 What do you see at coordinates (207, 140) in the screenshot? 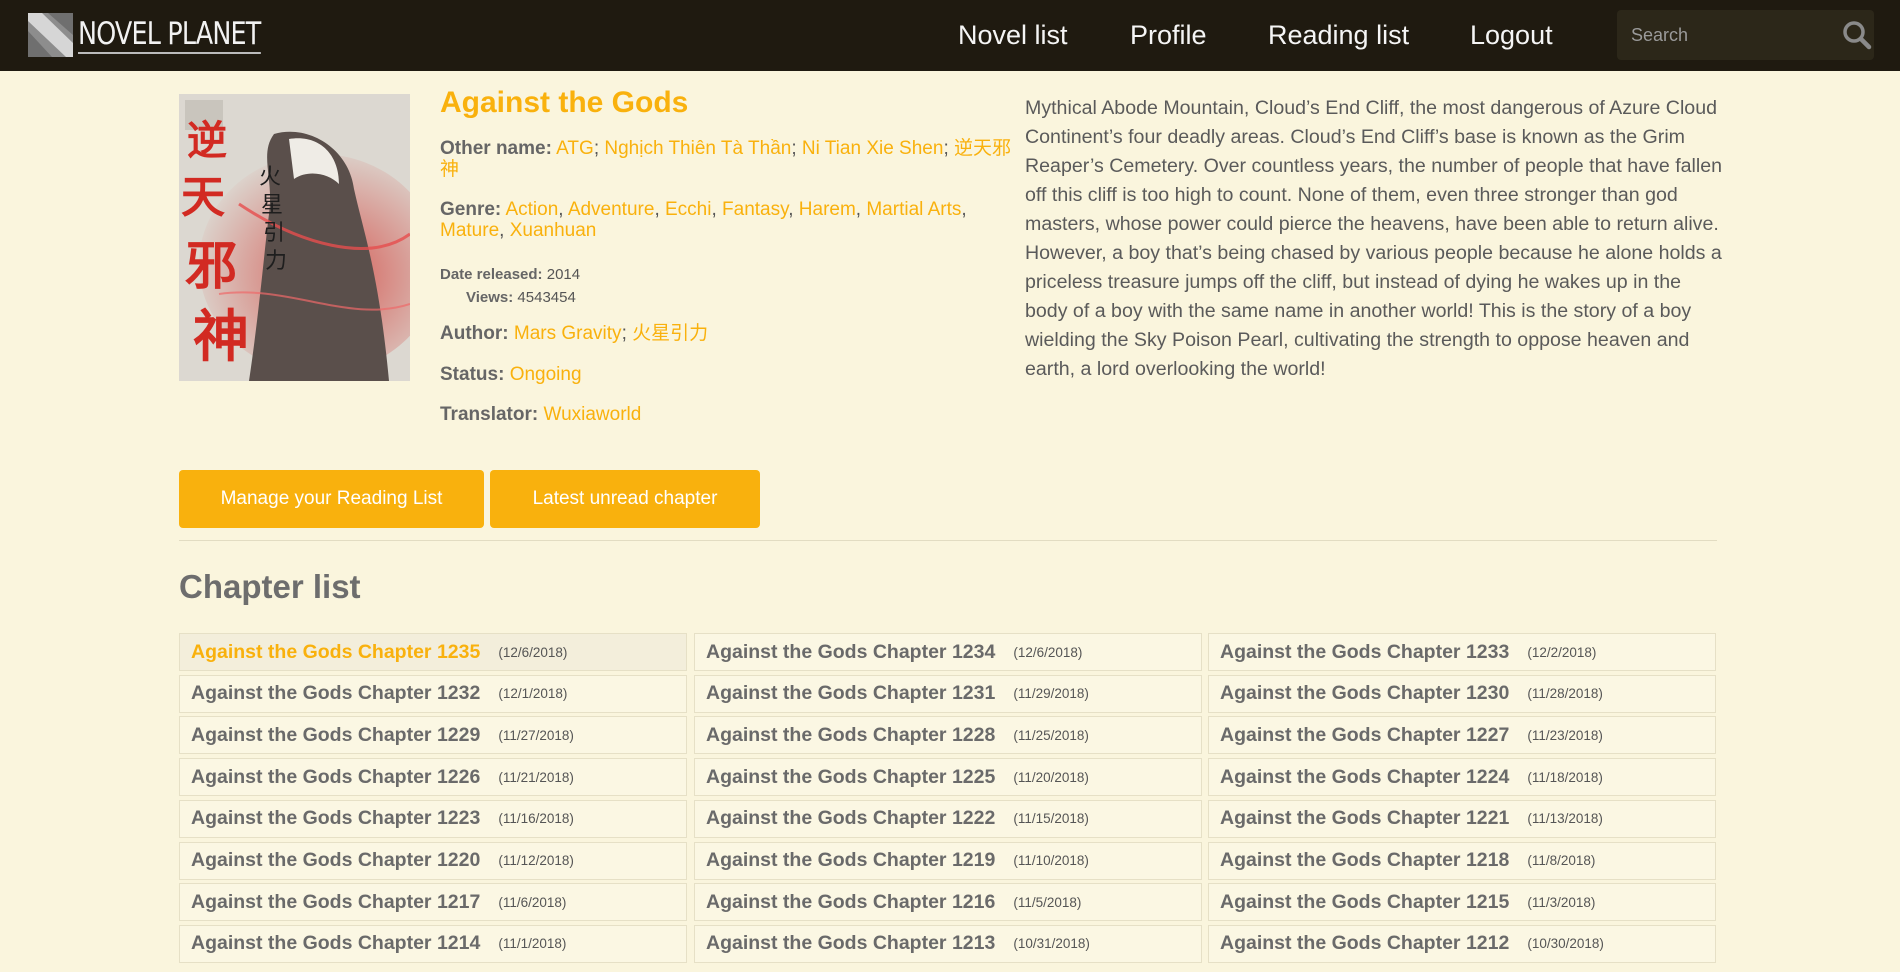
I see `svg-text: 逆` at bounding box center [207, 140].